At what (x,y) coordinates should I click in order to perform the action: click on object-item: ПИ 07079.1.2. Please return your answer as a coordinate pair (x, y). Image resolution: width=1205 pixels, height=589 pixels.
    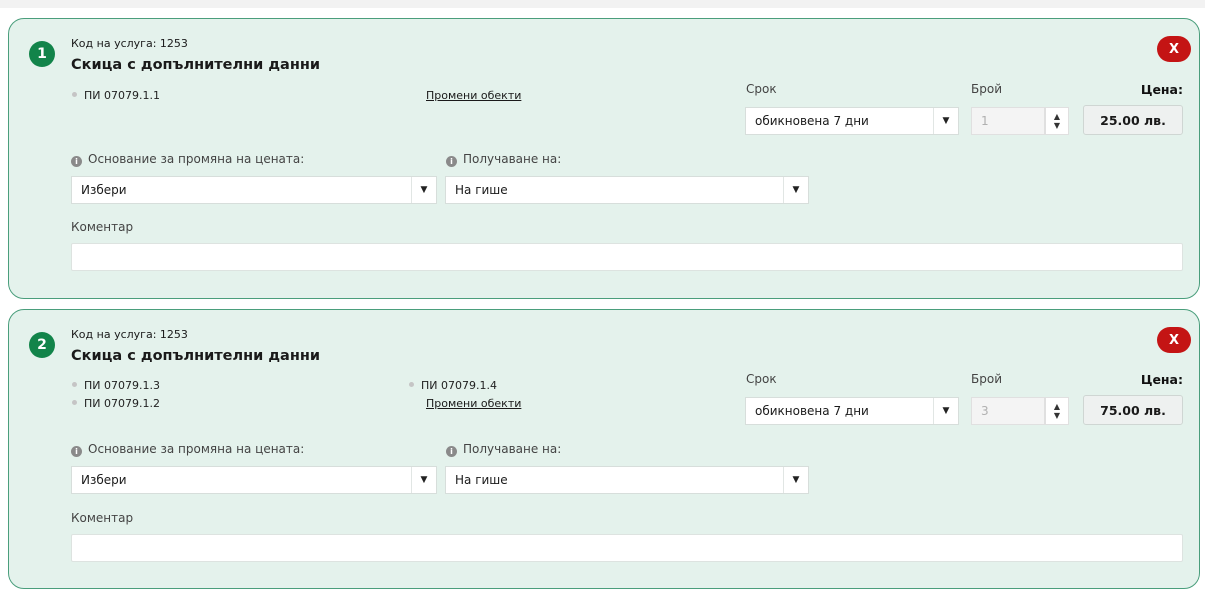
    Looking at the image, I should click on (116, 403).